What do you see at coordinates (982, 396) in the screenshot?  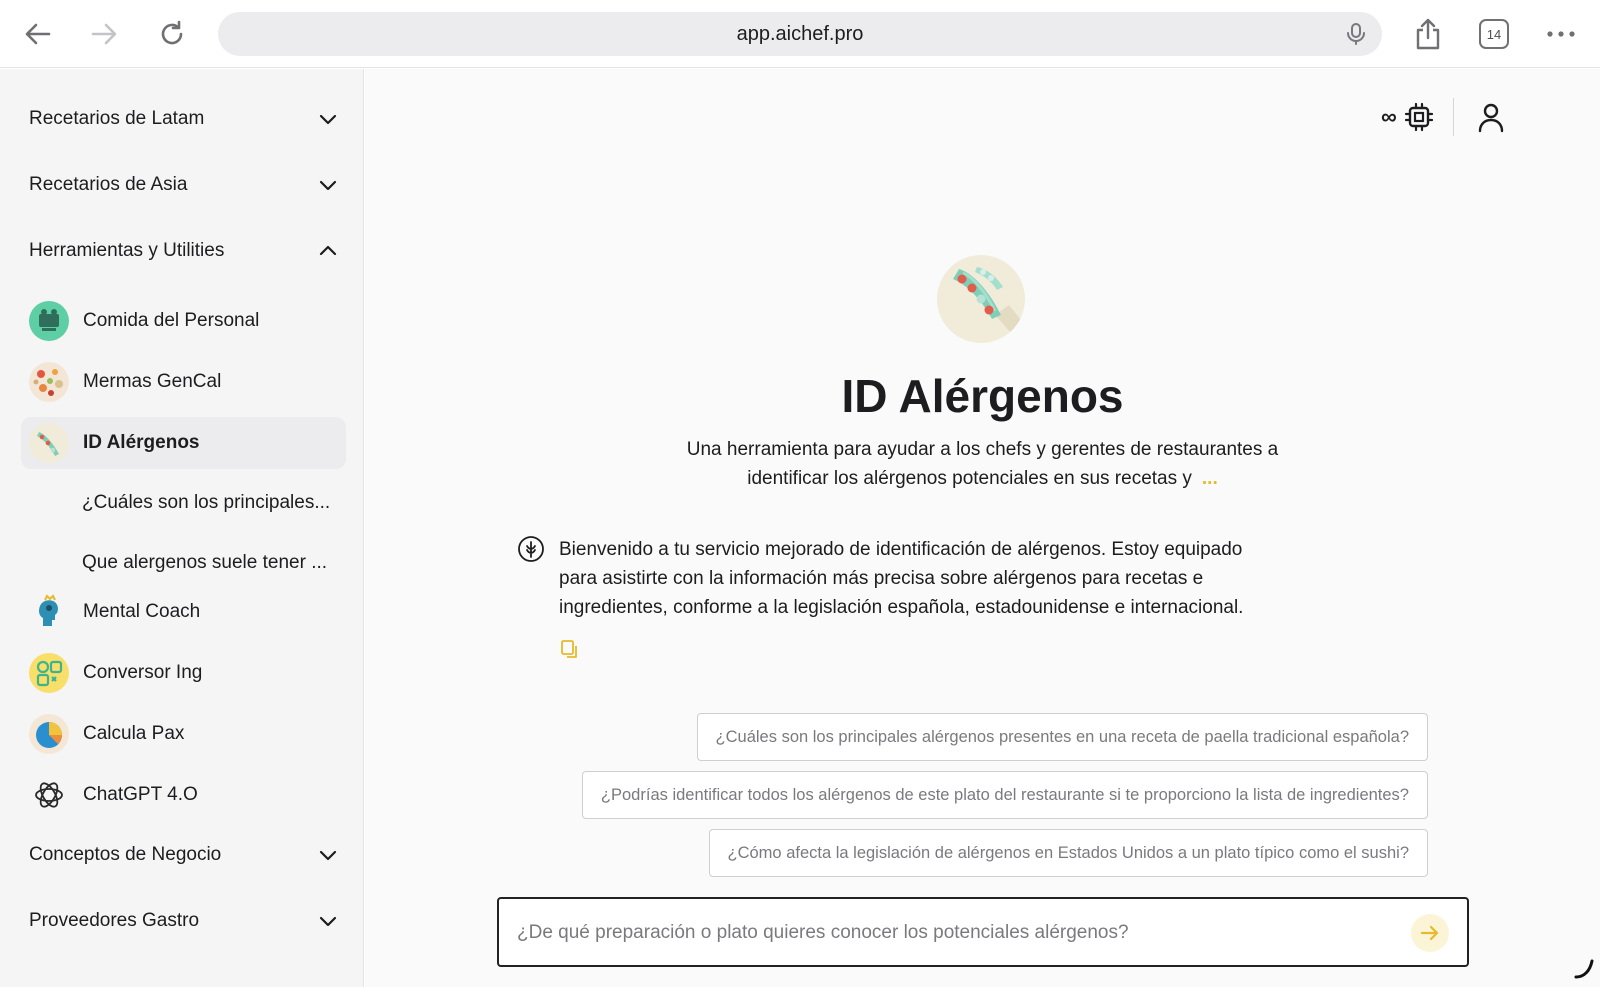 I see `page-title: ID Alérgenos` at bounding box center [982, 396].